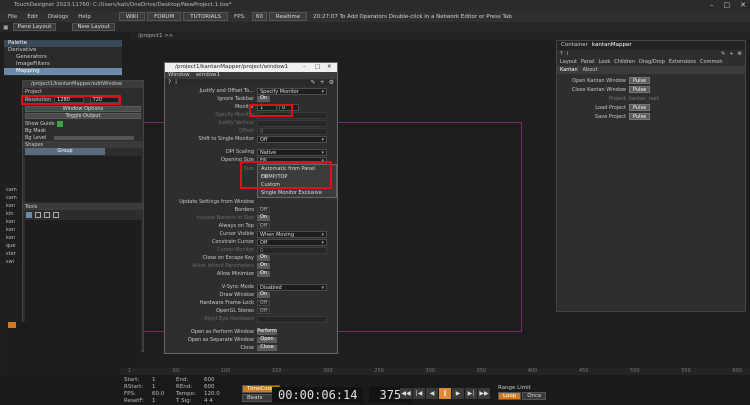 The height and width of the screenshot is (405, 750). Describe the element at coordinates (743, 5) in the screenshot. I see `close-icon: ✕` at that location.